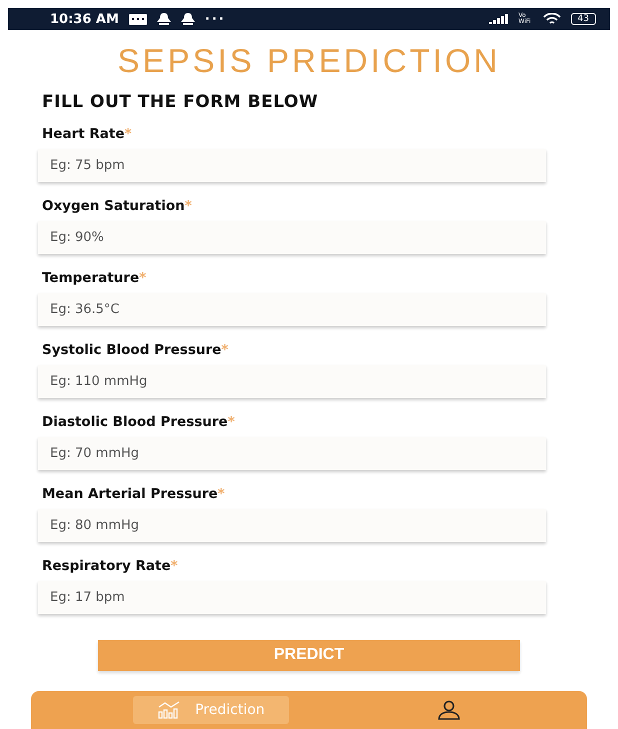 The image size is (618, 729). I want to click on status-time: 10:36 AM, so click(84, 19).